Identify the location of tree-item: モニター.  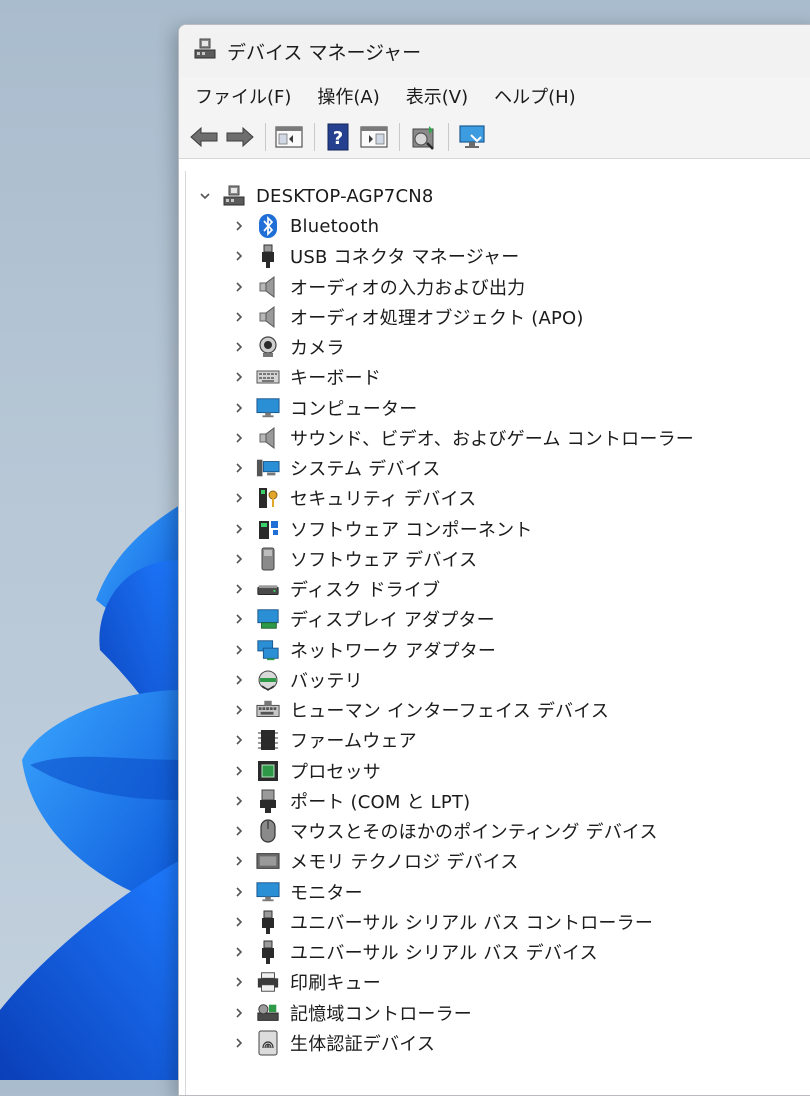
(296, 892).